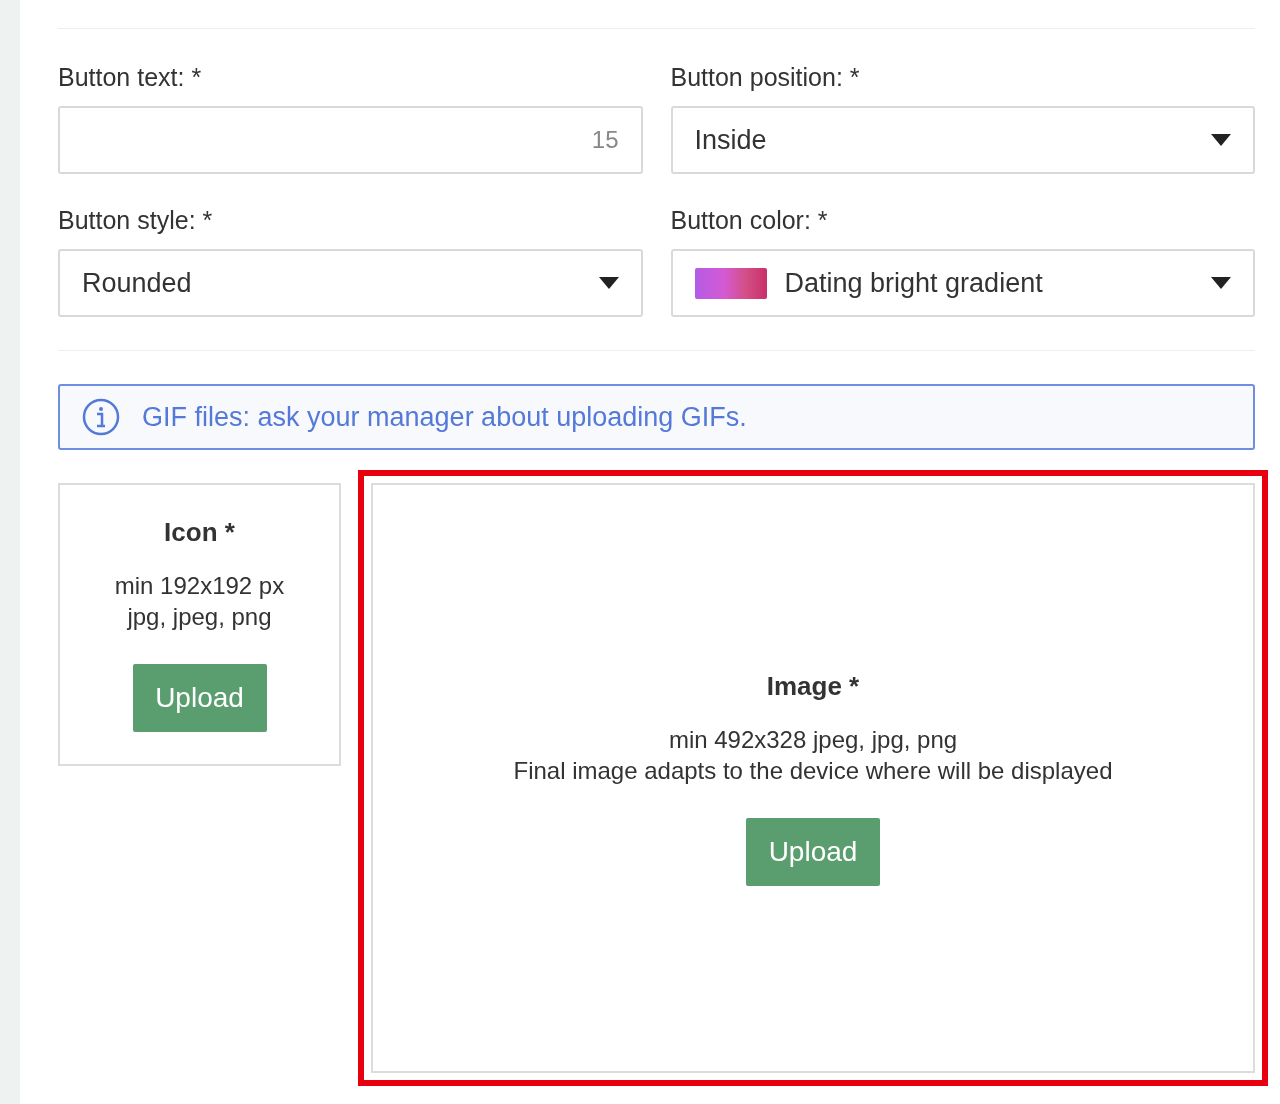 The height and width of the screenshot is (1104, 1280). What do you see at coordinates (130, 77) in the screenshot?
I see `field-label: Button text: *` at bounding box center [130, 77].